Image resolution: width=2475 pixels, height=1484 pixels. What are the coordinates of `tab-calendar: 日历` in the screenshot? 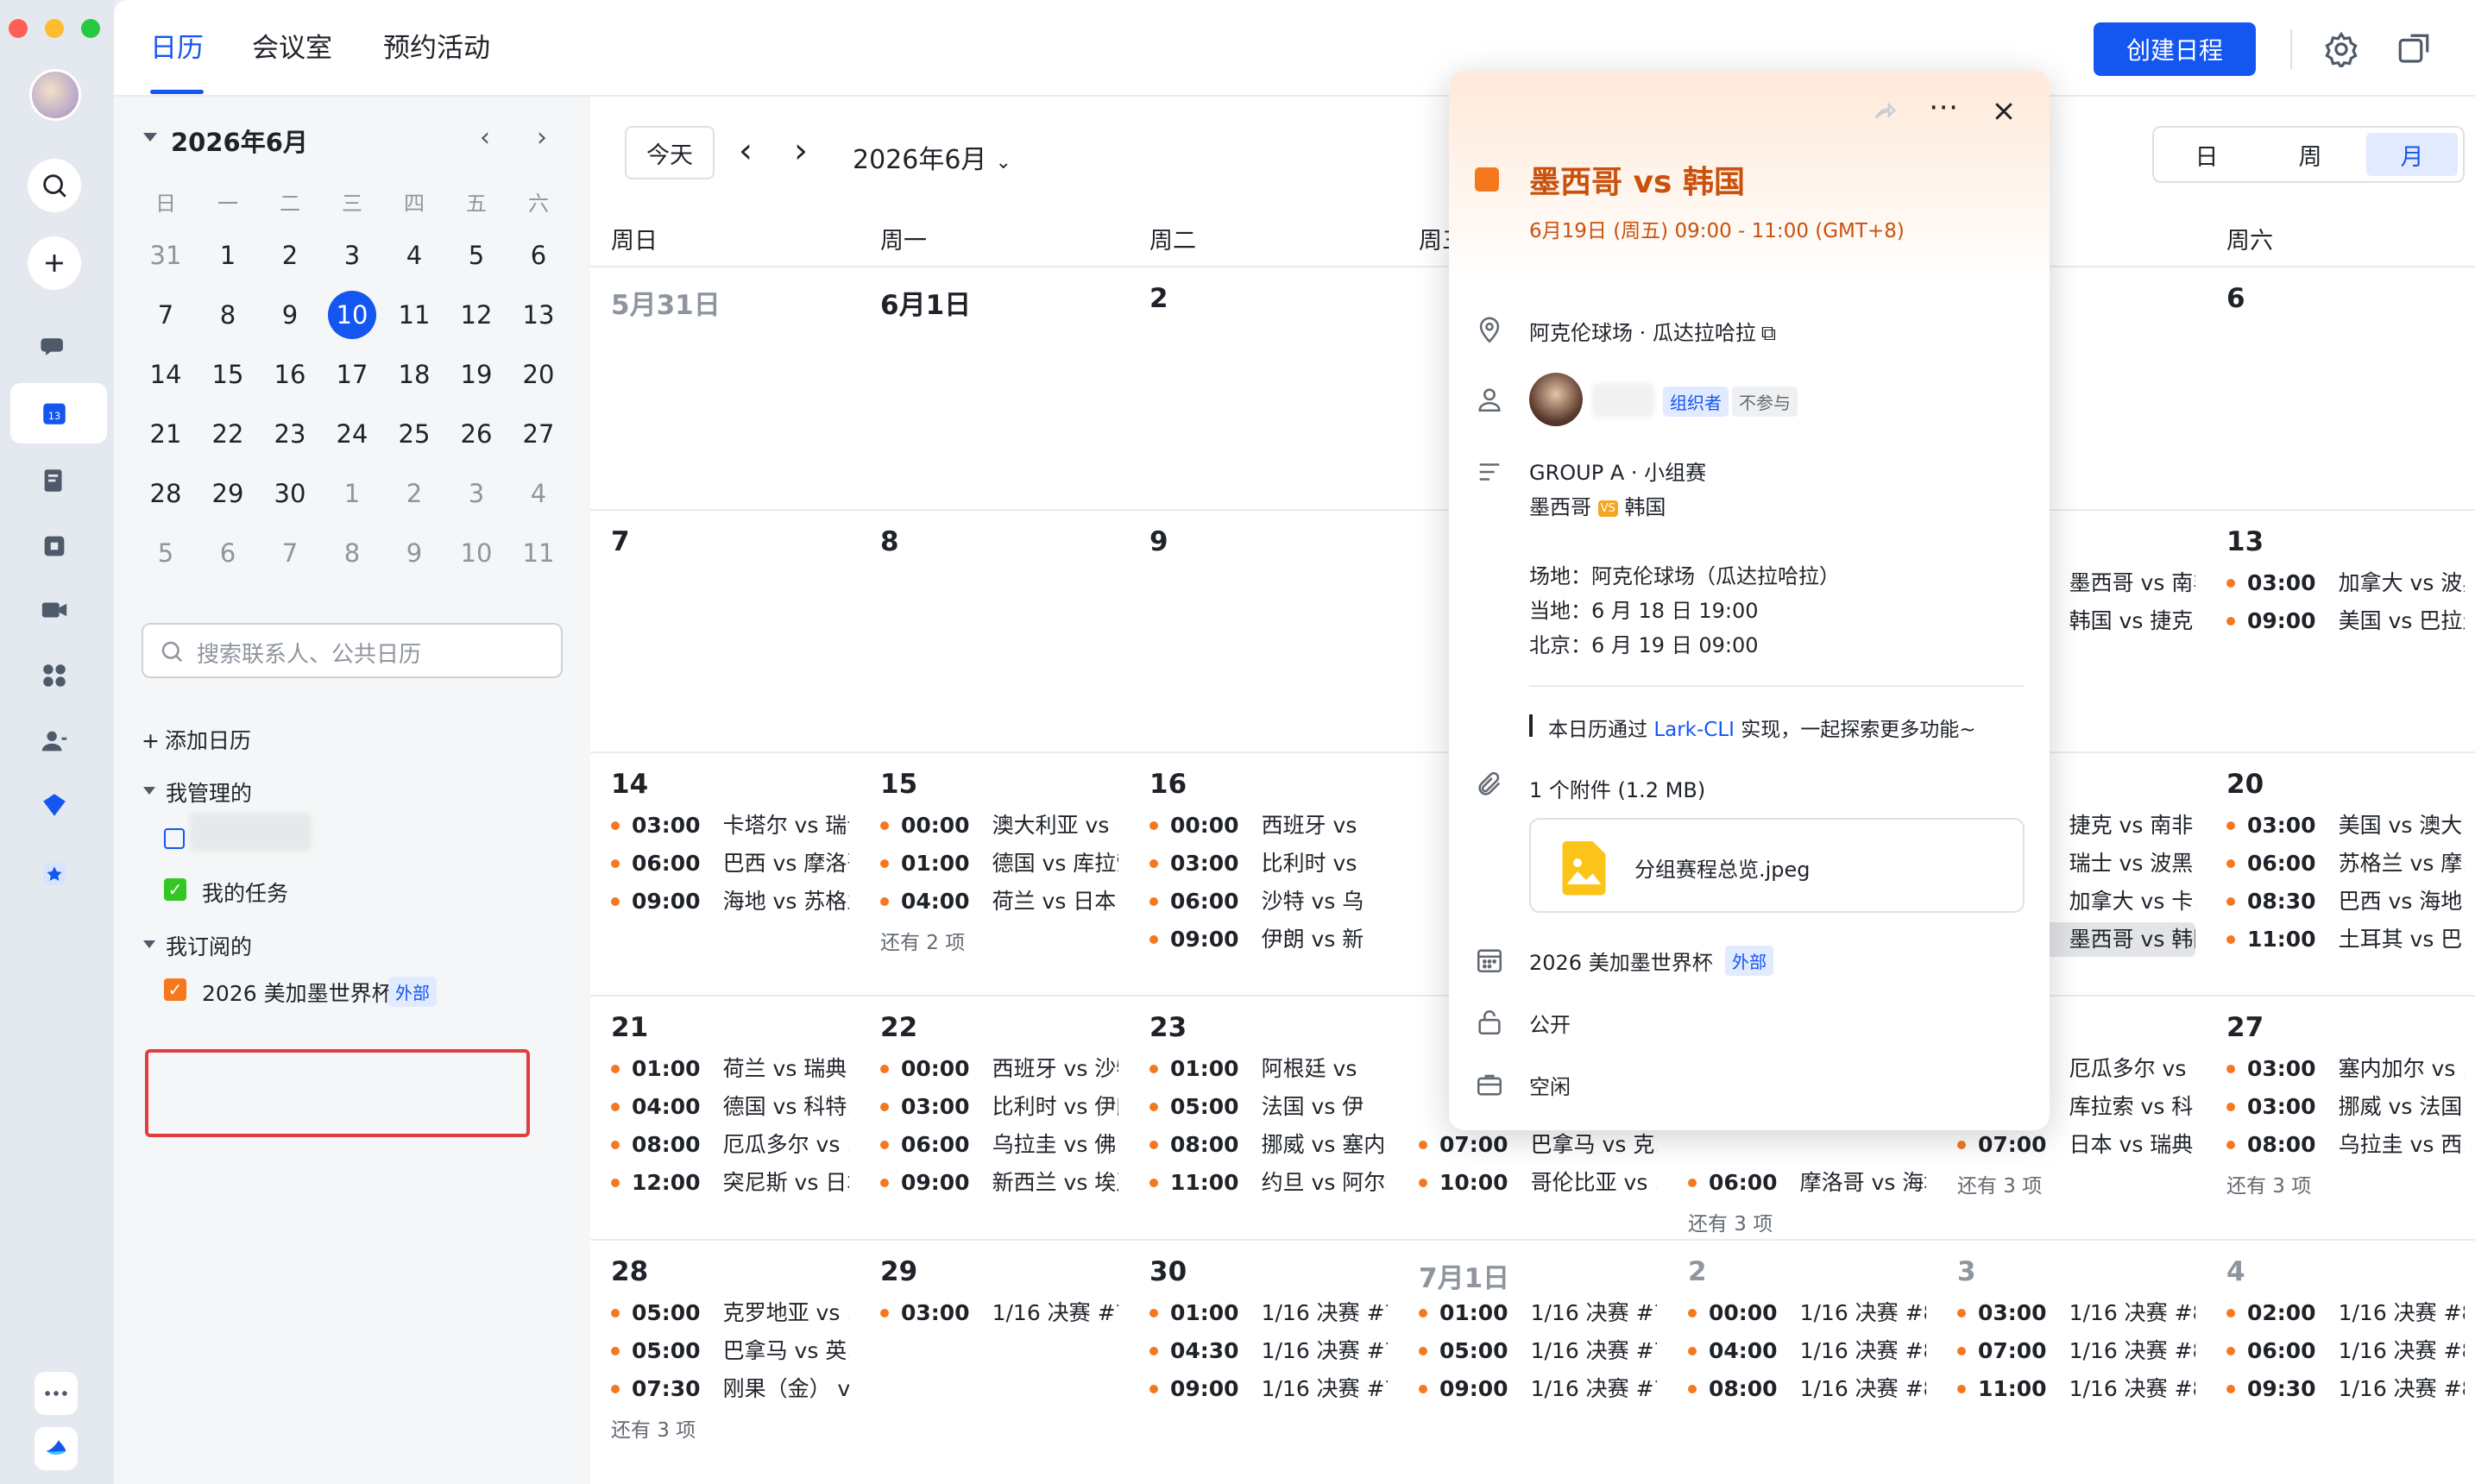 It's located at (177, 45).